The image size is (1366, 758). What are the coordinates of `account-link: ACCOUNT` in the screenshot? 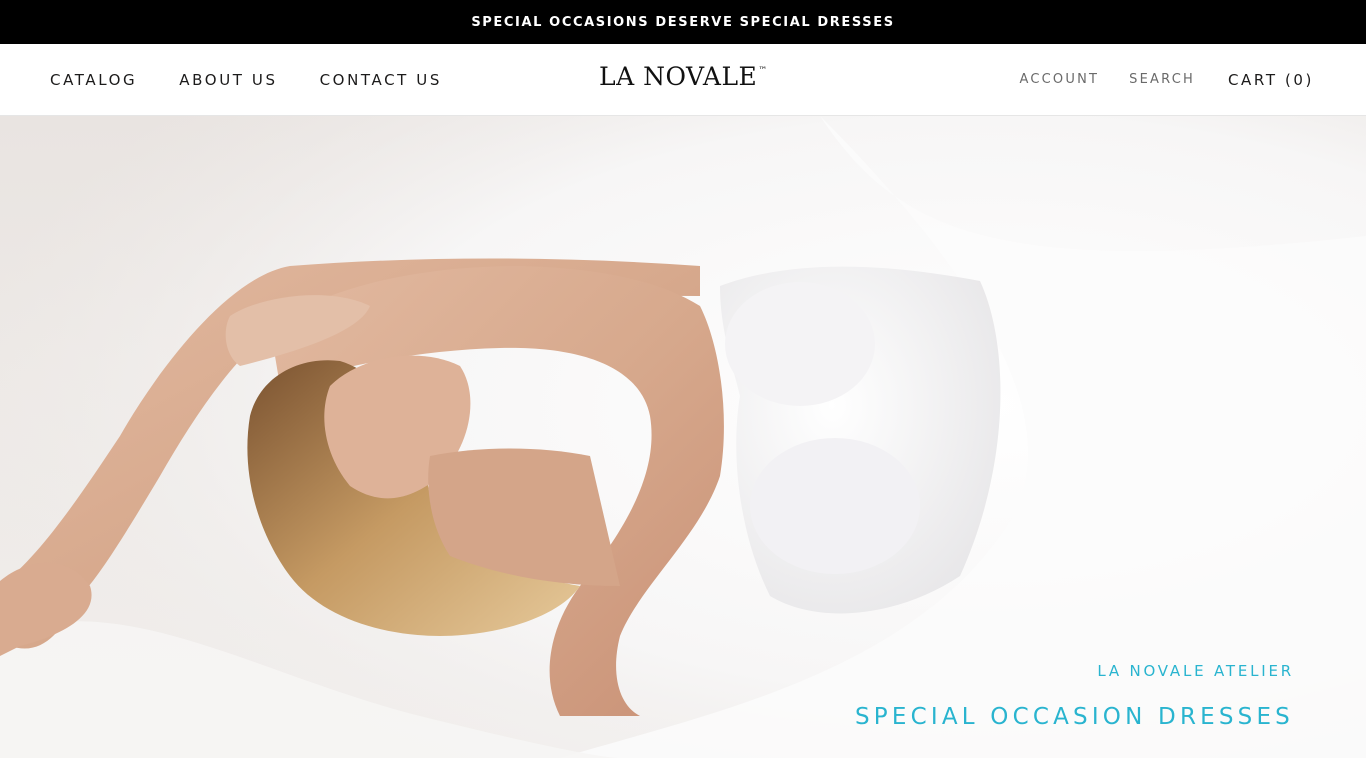 It's located at (1060, 79).